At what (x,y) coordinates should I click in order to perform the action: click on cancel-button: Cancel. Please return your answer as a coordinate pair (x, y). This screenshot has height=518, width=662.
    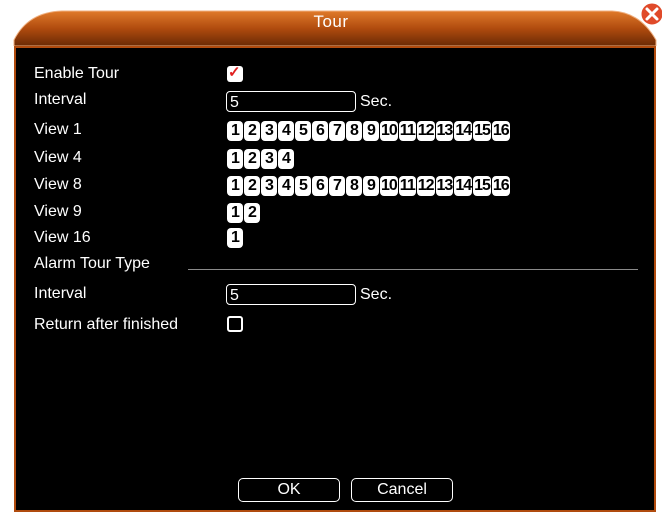
    Looking at the image, I should click on (402, 490).